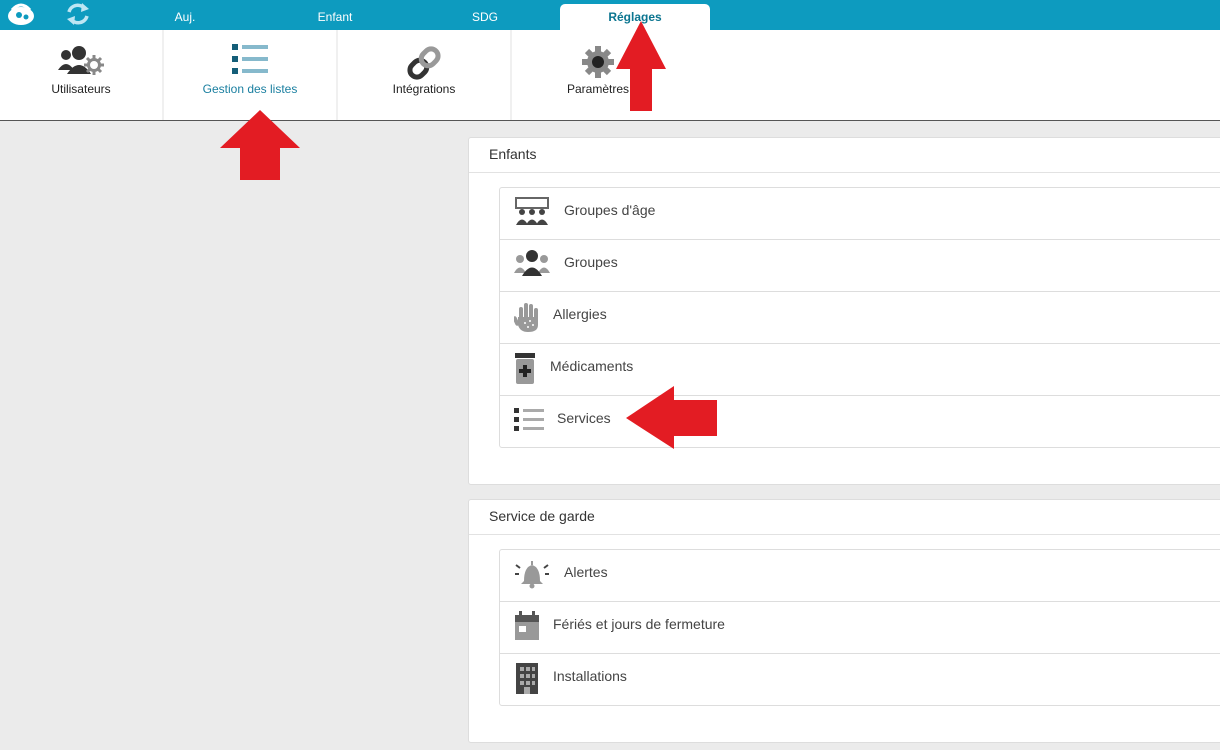  What do you see at coordinates (250, 89) in the screenshot?
I see `toolbar-lists-label: Gestion des listes` at bounding box center [250, 89].